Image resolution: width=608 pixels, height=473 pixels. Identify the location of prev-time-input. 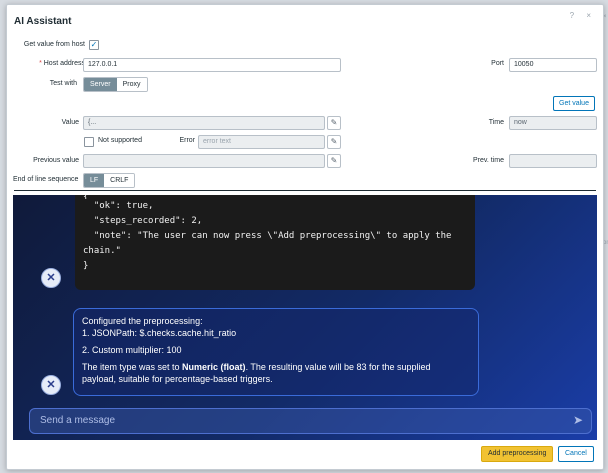
(553, 161).